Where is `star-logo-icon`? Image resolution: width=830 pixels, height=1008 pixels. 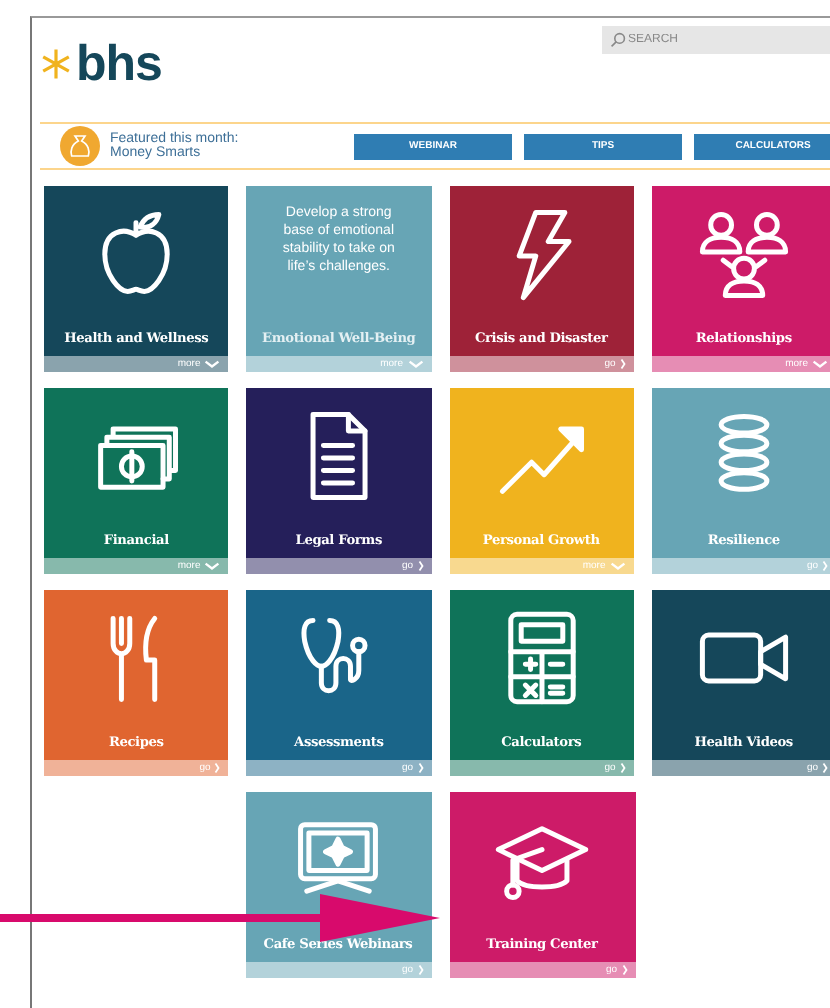
star-logo-icon is located at coordinates (56, 64).